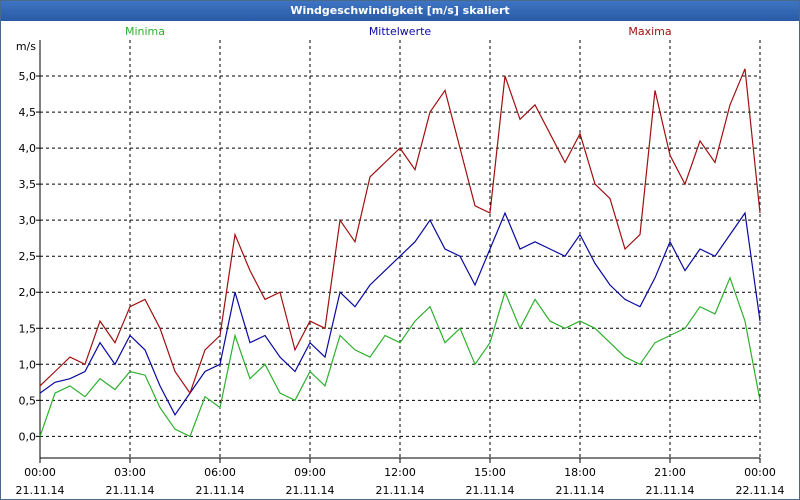  What do you see at coordinates (28, 256) in the screenshot?
I see `y-tick-label: 2,5` at bounding box center [28, 256].